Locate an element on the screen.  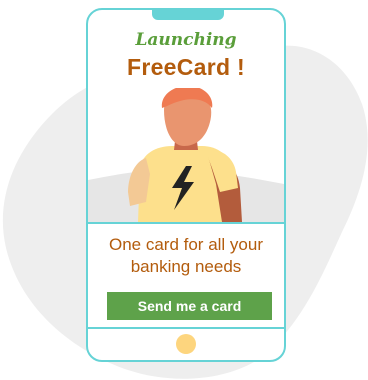
tagline-line-1: One card for all your is located at coordinates (185, 244).